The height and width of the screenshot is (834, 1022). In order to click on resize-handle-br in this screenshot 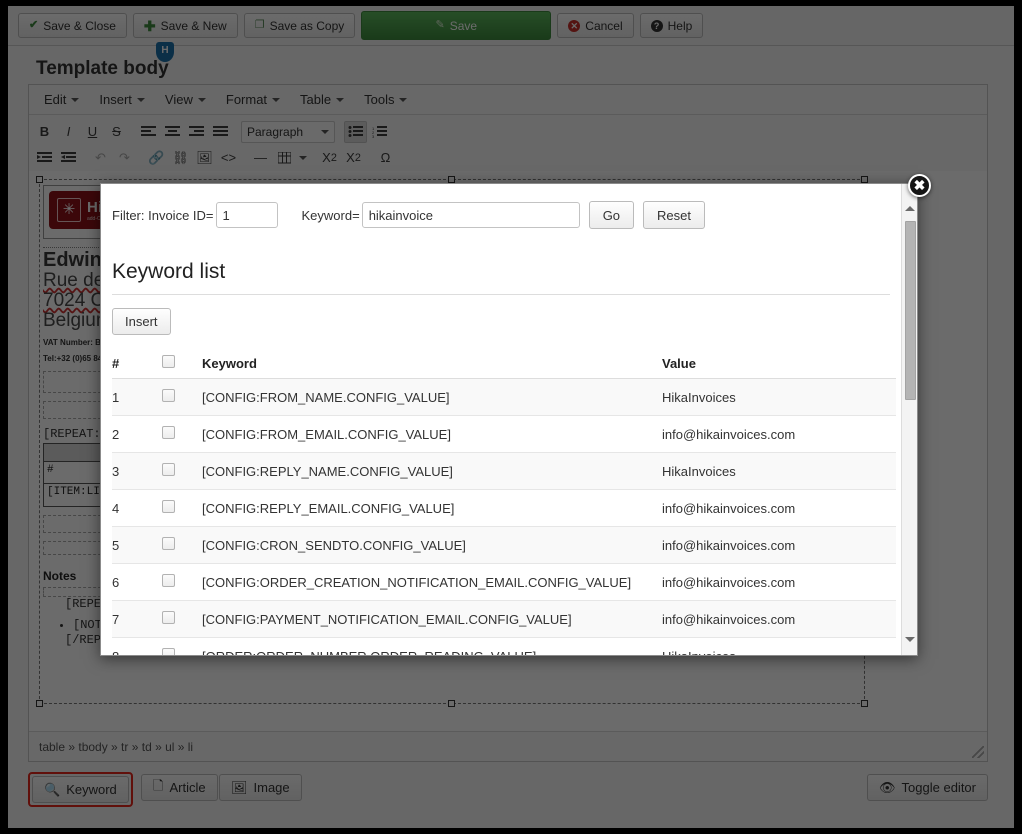, I will do `click(864, 703)`.